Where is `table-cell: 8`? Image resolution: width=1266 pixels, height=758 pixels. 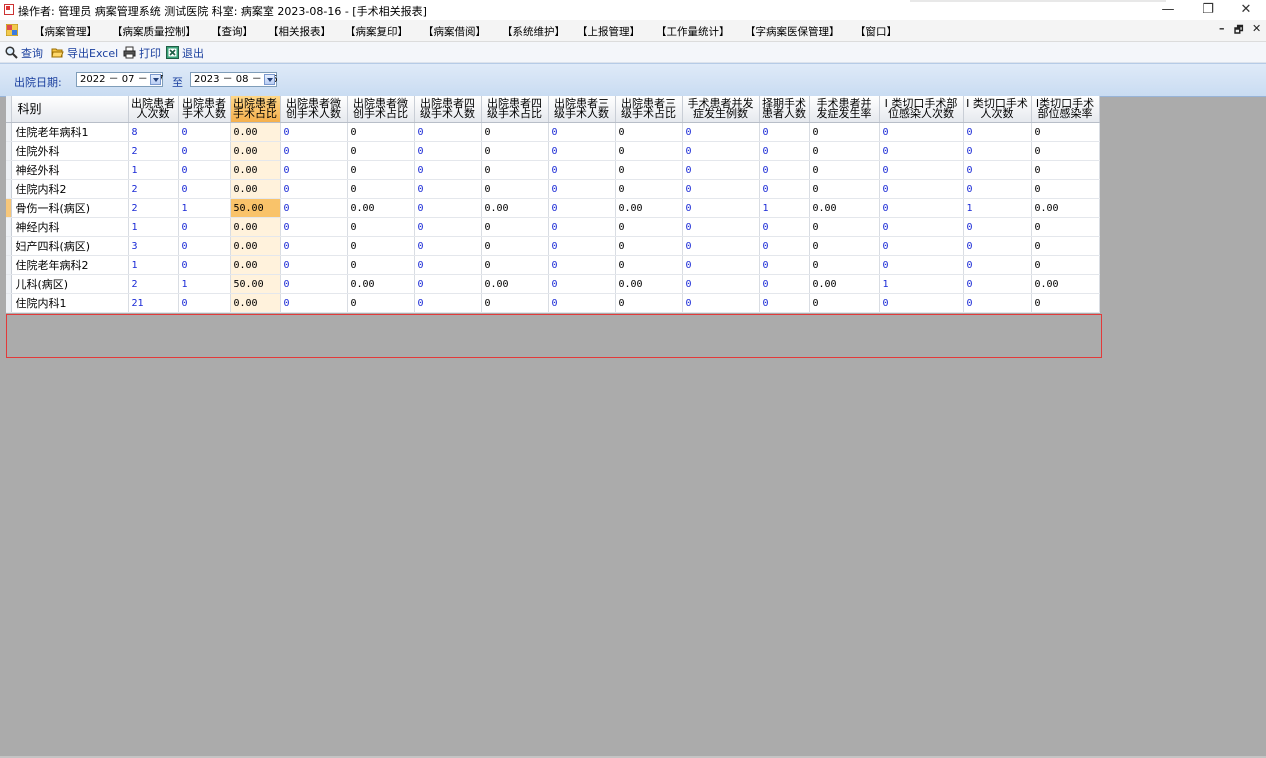 table-cell: 8 is located at coordinates (153, 132).